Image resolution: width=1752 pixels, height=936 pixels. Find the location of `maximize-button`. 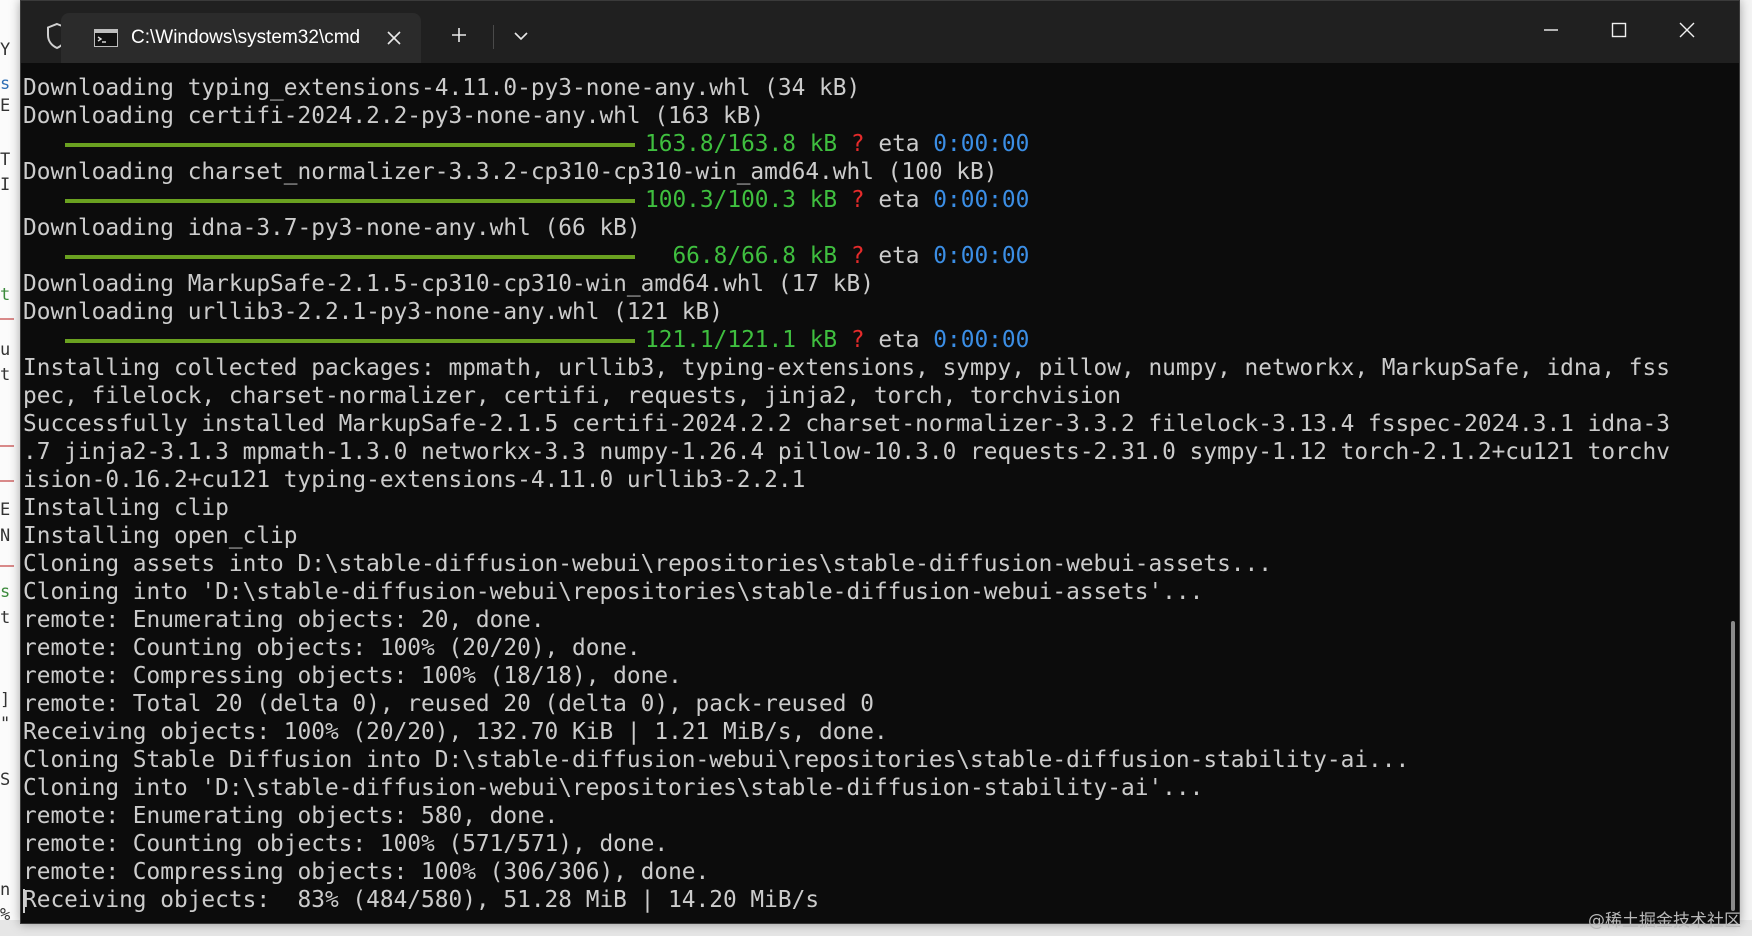

maximize-button is located at coordinates (1619, 32).